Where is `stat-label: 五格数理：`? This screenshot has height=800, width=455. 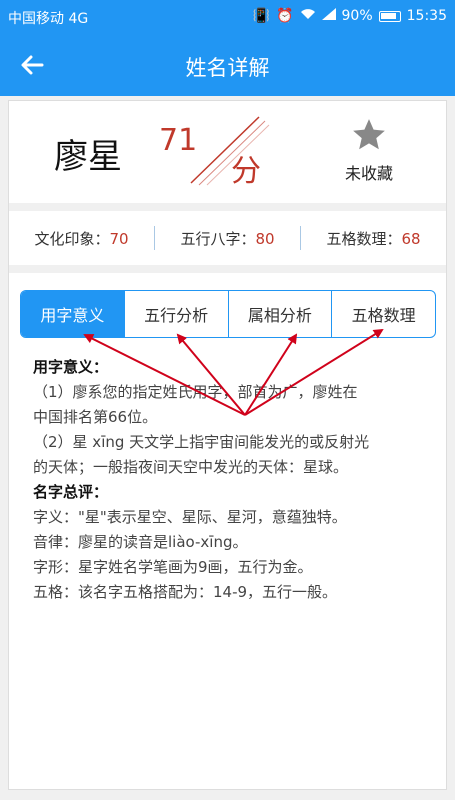 stat-label: 五格数理： is located at coordinates (364, 238).